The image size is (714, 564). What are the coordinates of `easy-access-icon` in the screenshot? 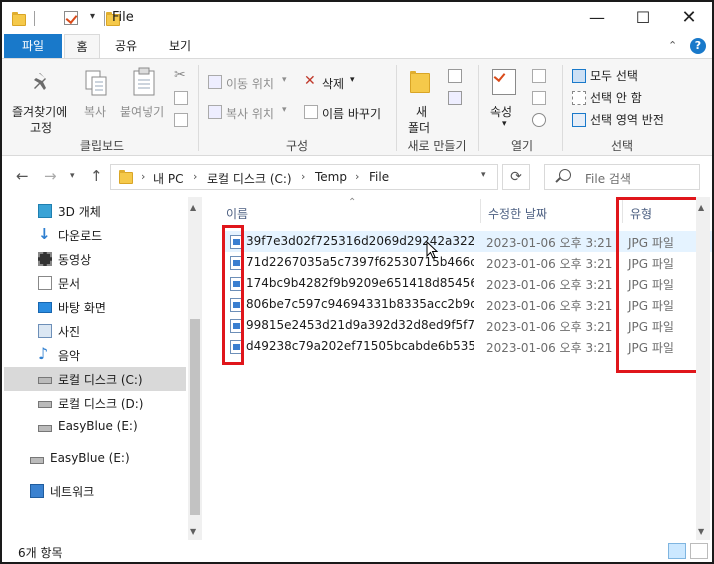 It's located at (455, 98).